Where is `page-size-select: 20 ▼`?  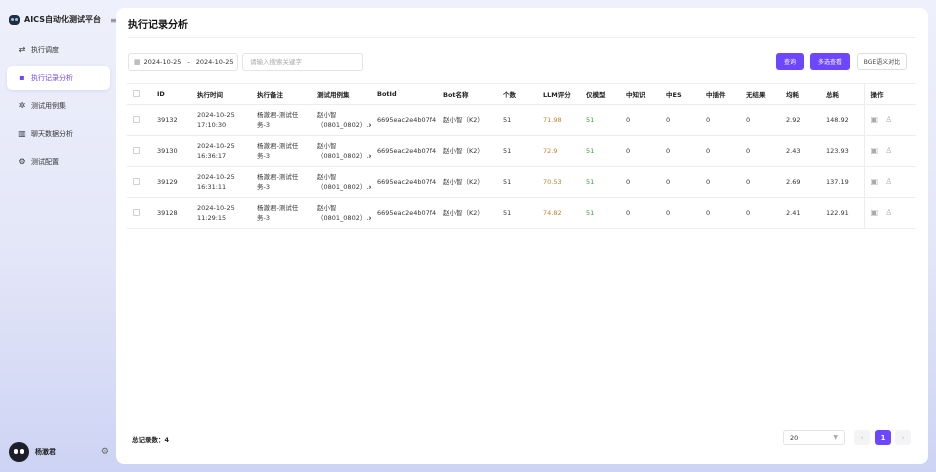
page-size-select: 20 ▼ is located at coordinates (814, 437).